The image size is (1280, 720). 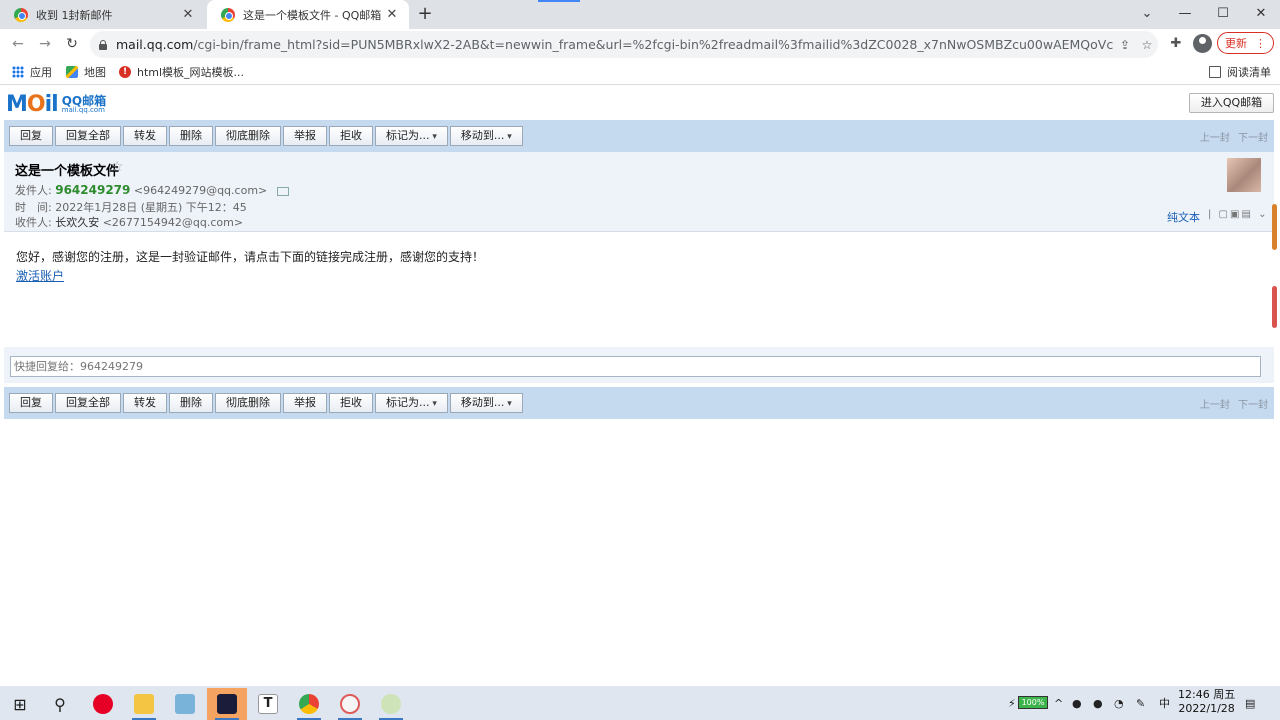 What do you see at coordinates (1176, 44) in the screenshot?
I see `extensions-icon: ✚` at bounding box center [1176, 44].